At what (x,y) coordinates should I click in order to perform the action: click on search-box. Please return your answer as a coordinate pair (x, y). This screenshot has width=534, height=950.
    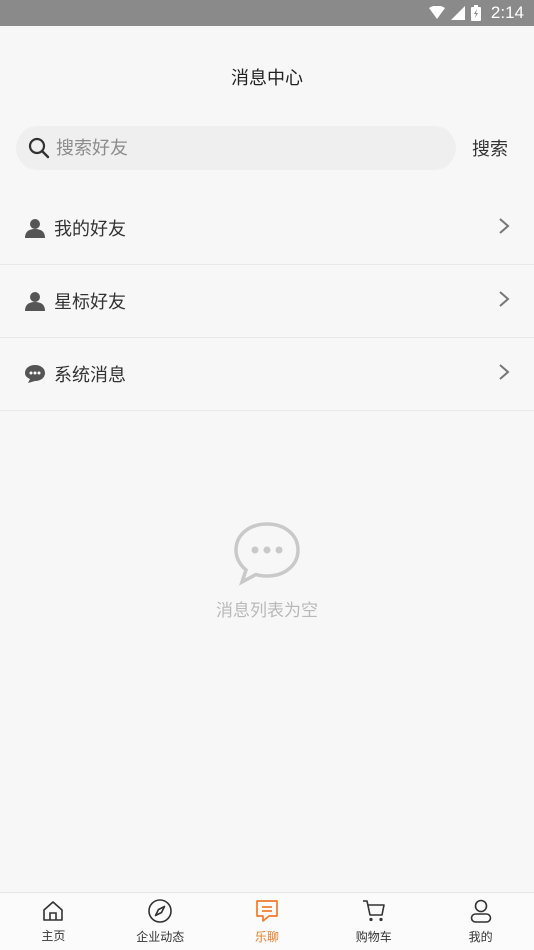
    Looking at the image, I should click on (236, 148).